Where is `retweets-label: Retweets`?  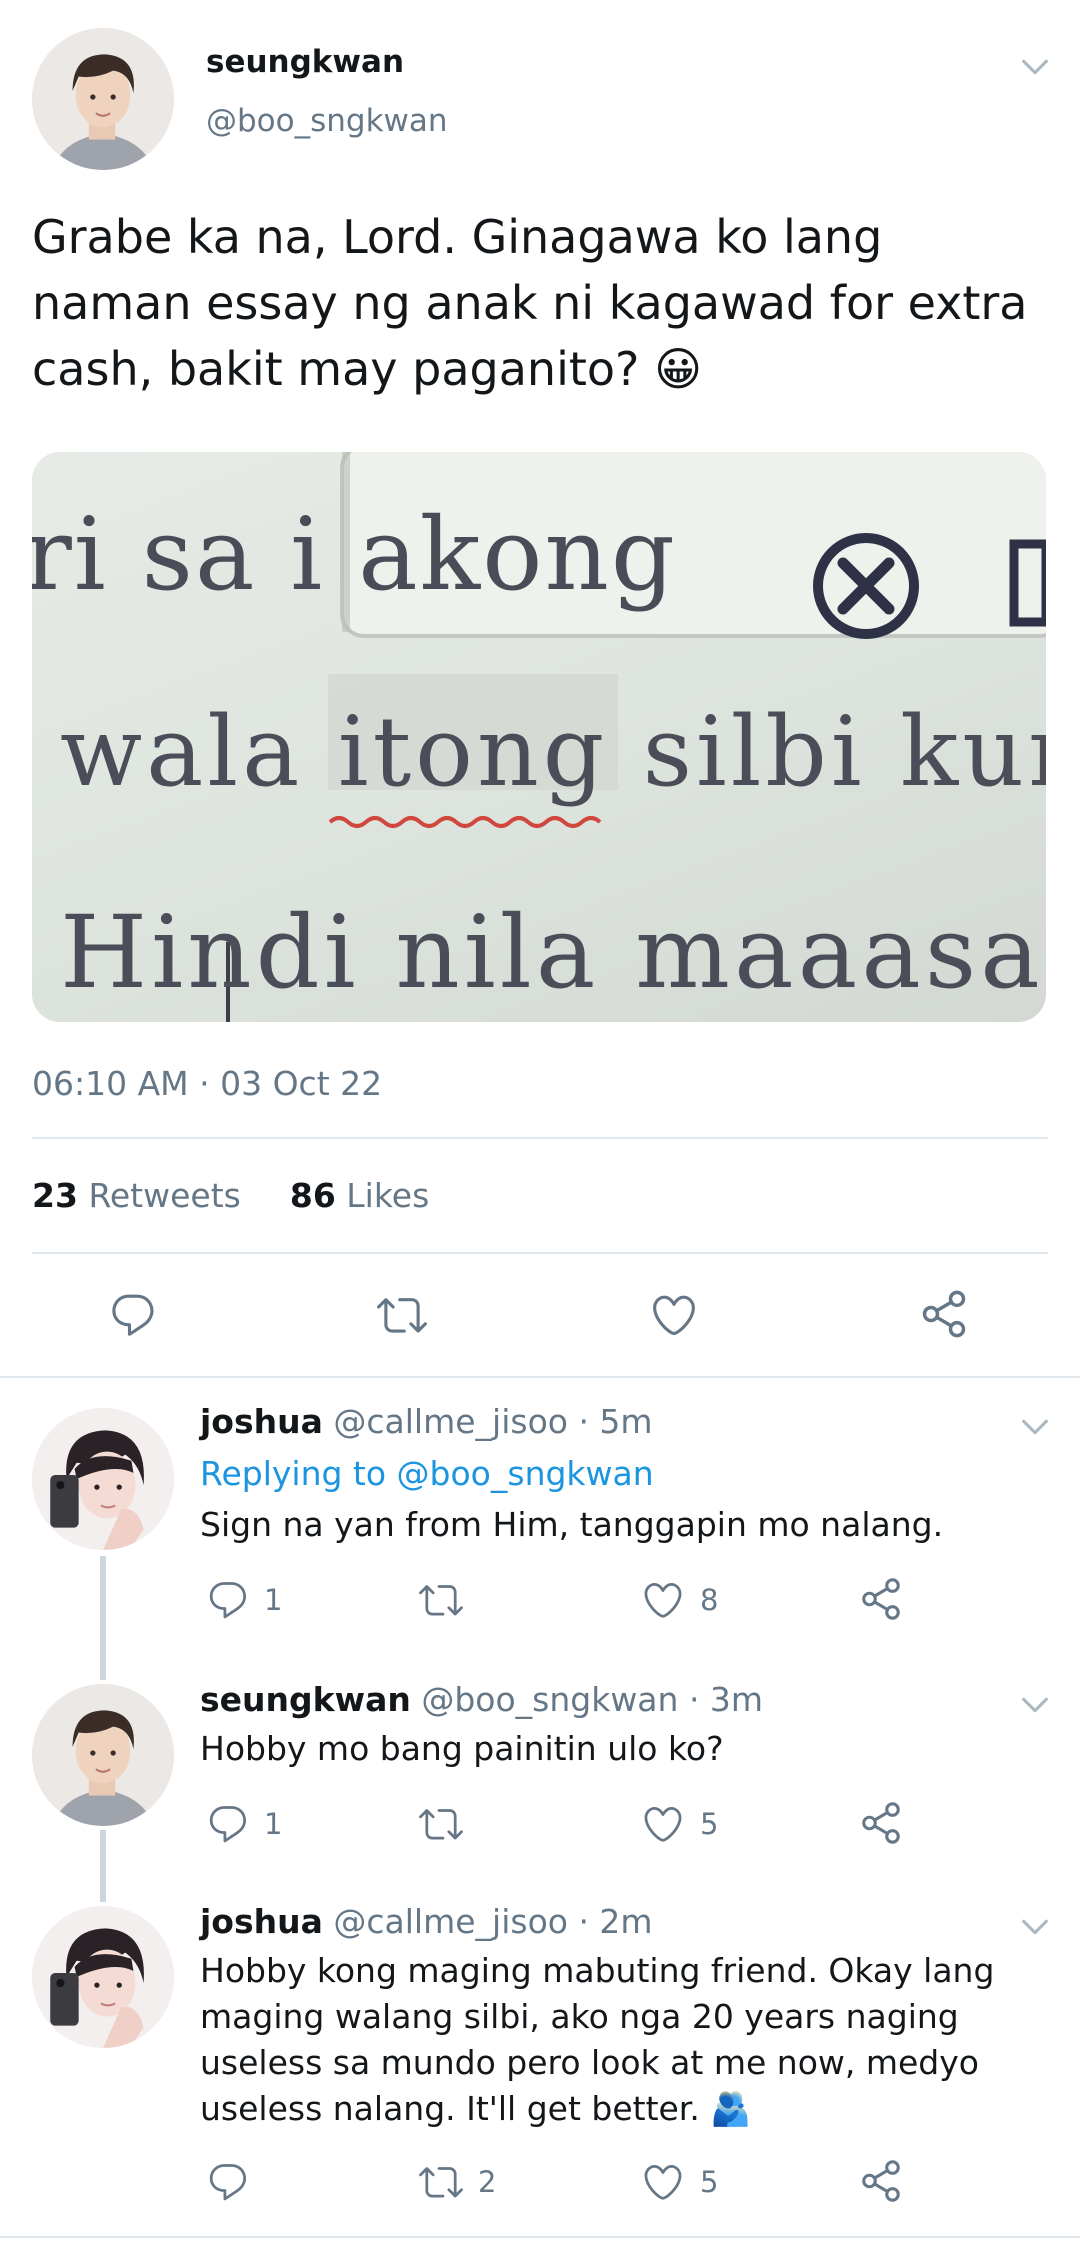 retweets-label: Retweets is located at coordinates (164, 1195).